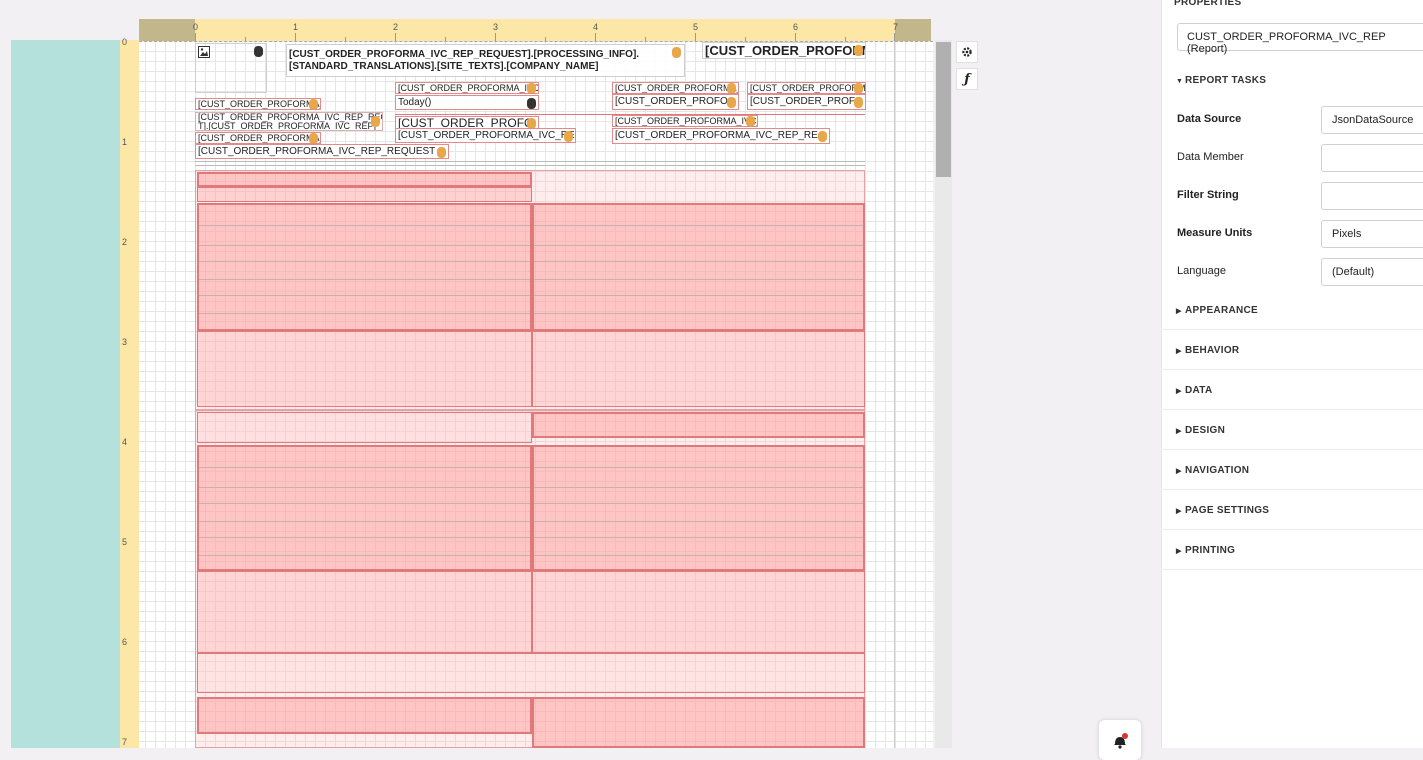 This screenshot has width=1423, height=760. I want to click on data-member-select, so click(1372, 158).